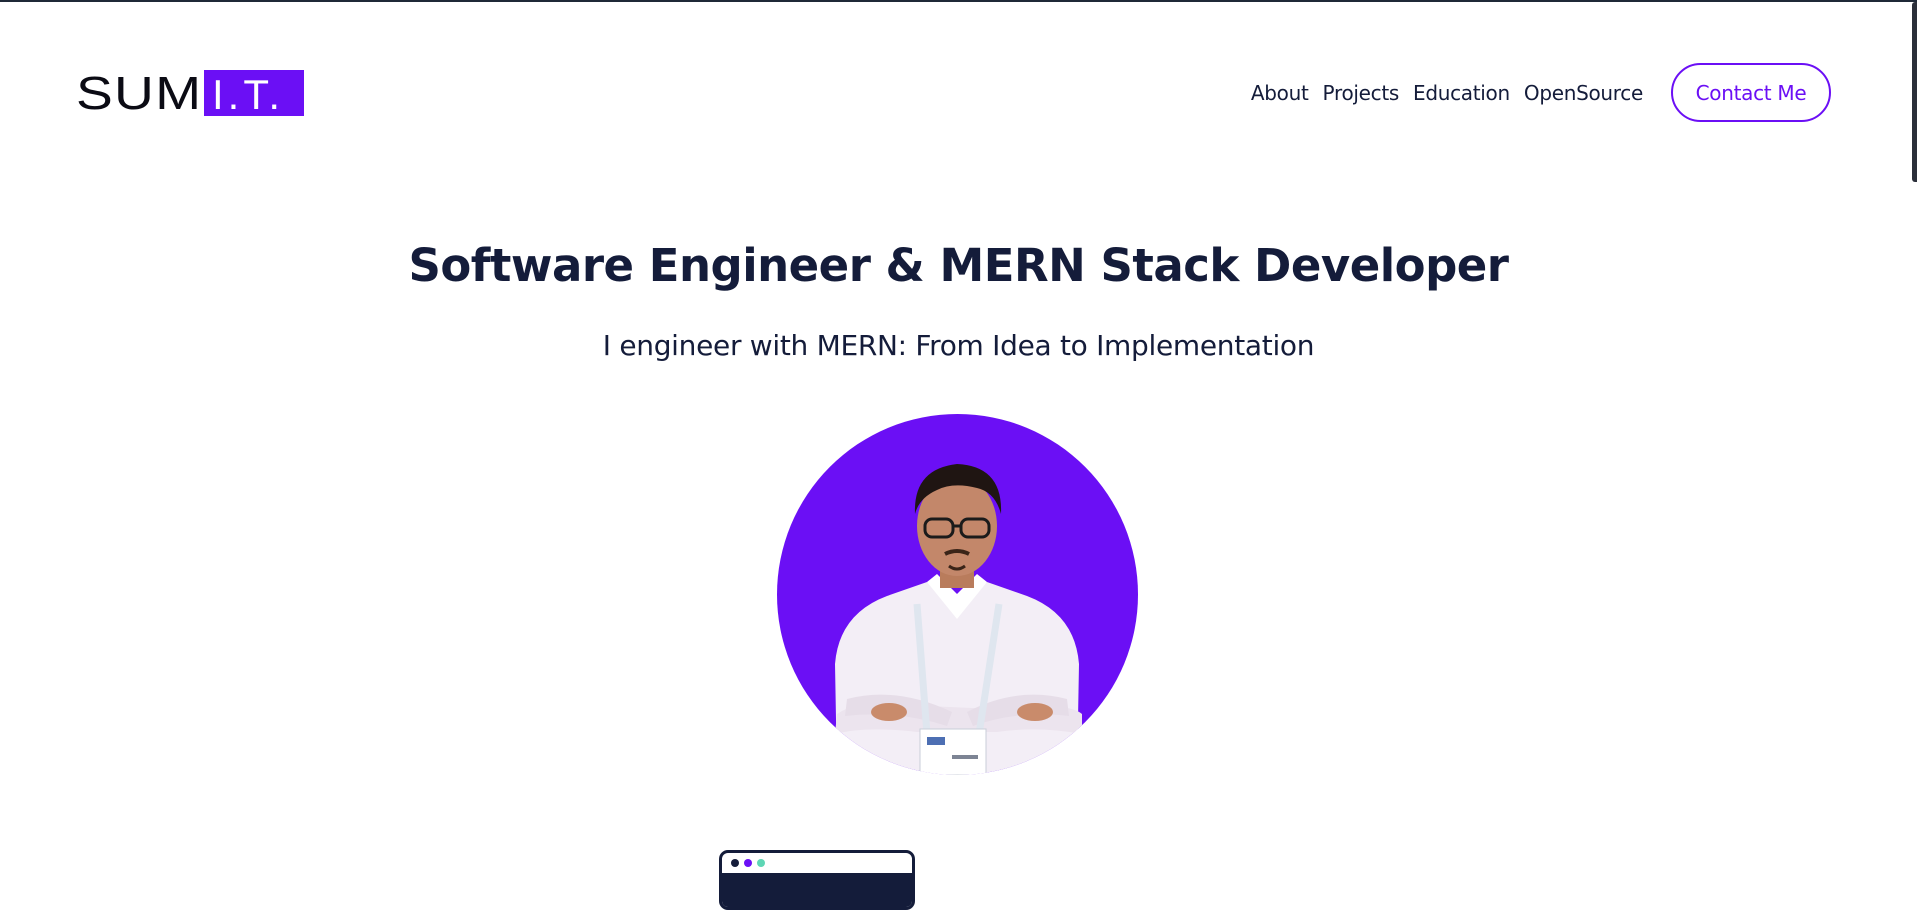  I want to click on contact-me-button: Contact Me, so click(1751, 92).